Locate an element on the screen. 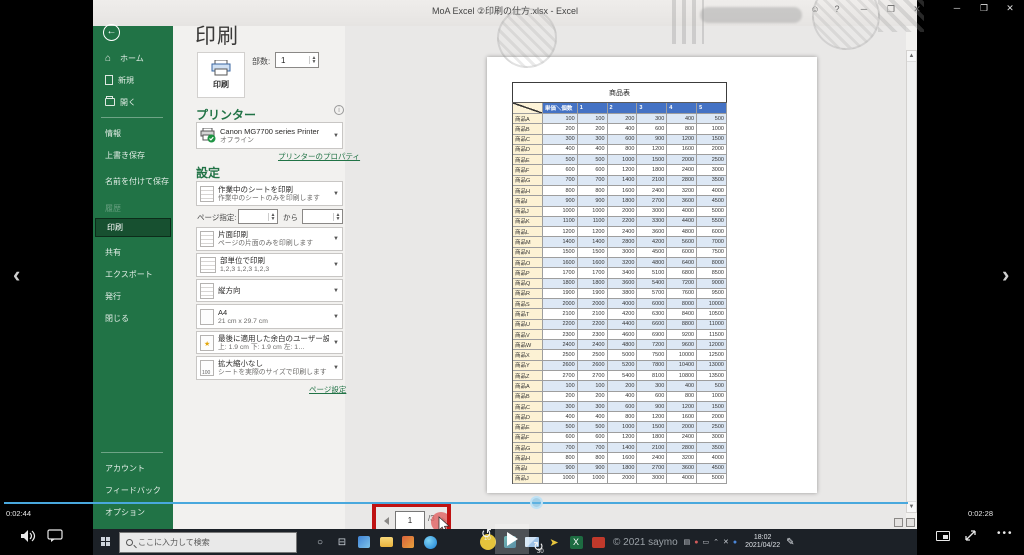 The image size is (1024, 555). table-row: 商品A 100 100 200 300 400 500 is located at coordinates (620, 119).